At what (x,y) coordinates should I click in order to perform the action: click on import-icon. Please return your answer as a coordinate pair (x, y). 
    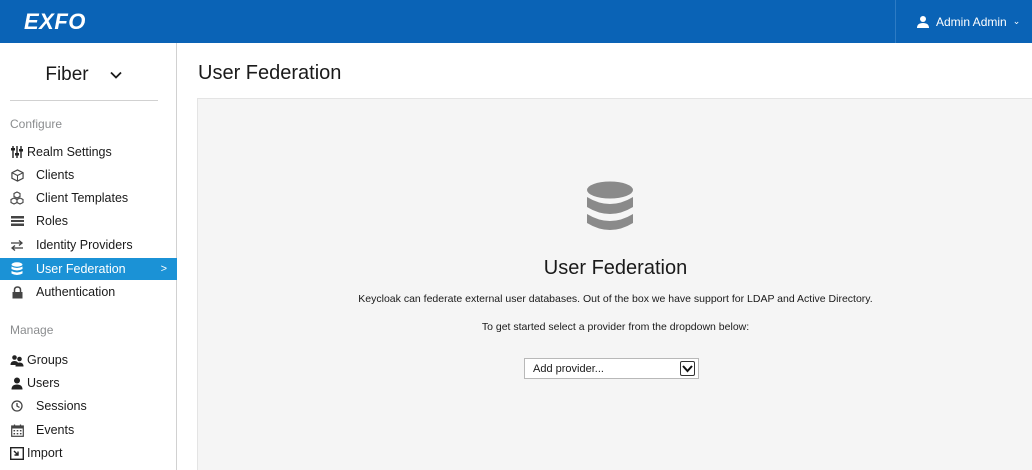
    Looking at the image, I should click on (17, 453).